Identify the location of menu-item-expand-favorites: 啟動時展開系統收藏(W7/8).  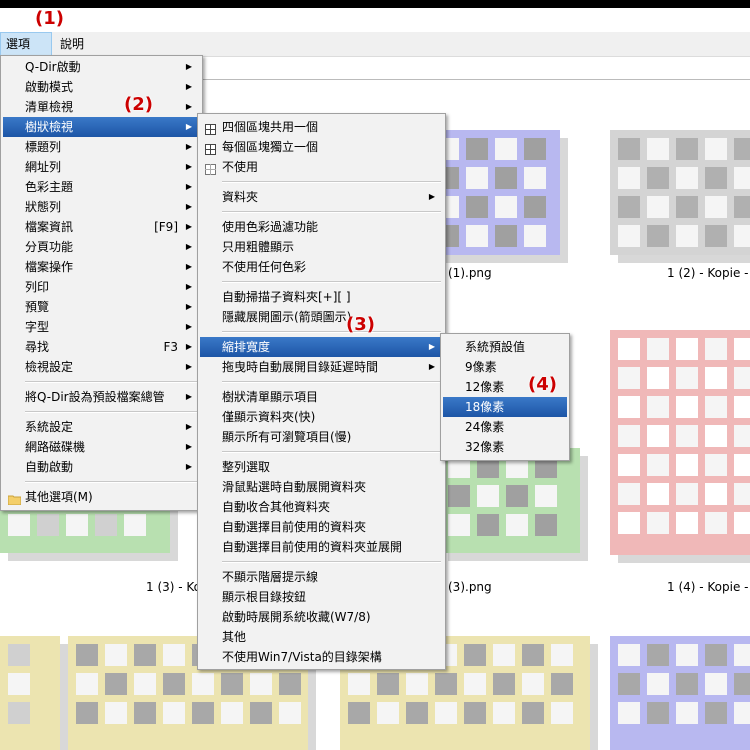
(321, 617).